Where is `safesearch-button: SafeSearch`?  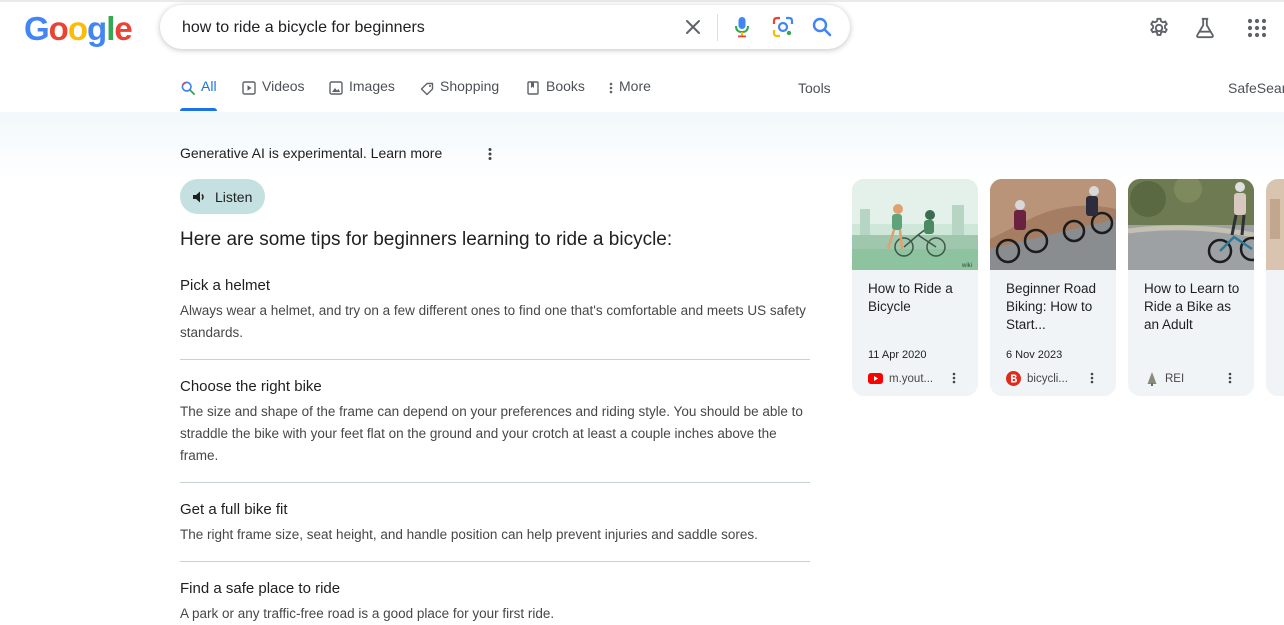
safesearch-button: SafeSearch is located at coordinates (1256, 88).